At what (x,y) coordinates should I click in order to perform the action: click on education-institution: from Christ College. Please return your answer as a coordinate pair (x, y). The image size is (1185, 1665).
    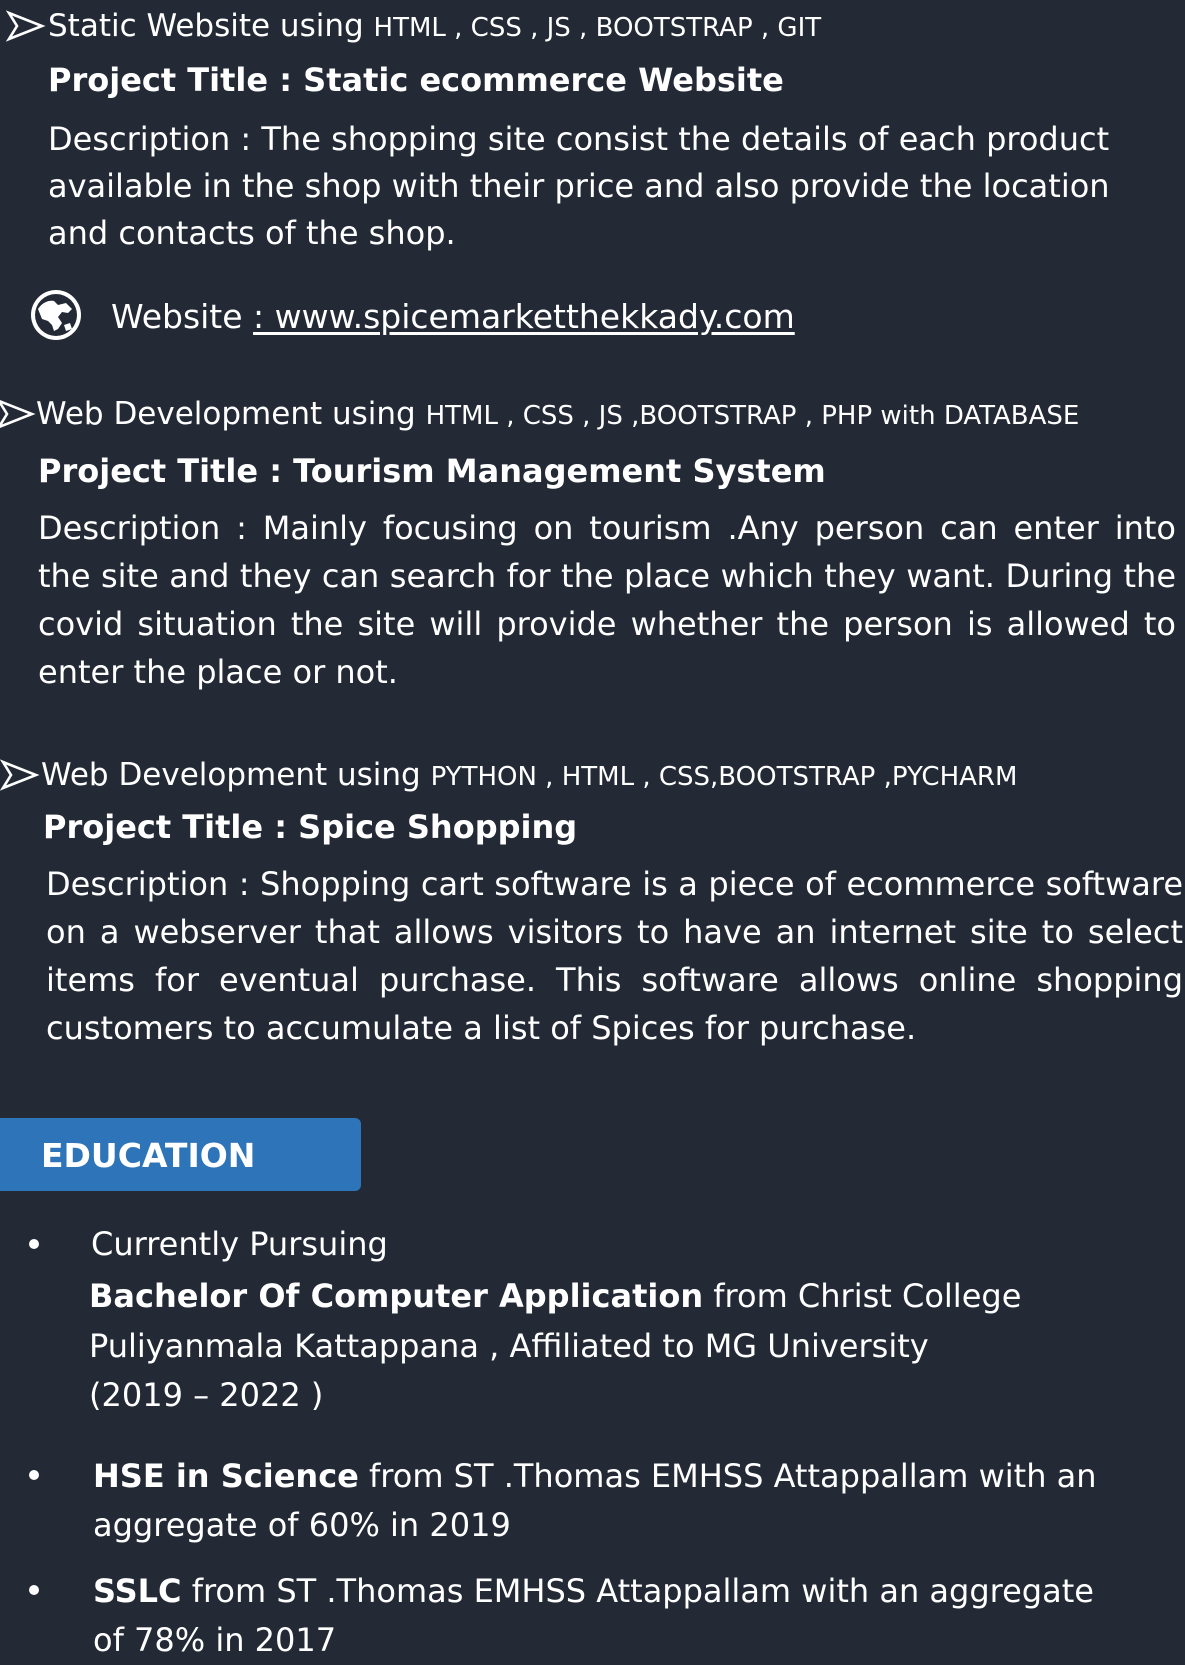
    Looking at the image, I should click on (862, 1296).